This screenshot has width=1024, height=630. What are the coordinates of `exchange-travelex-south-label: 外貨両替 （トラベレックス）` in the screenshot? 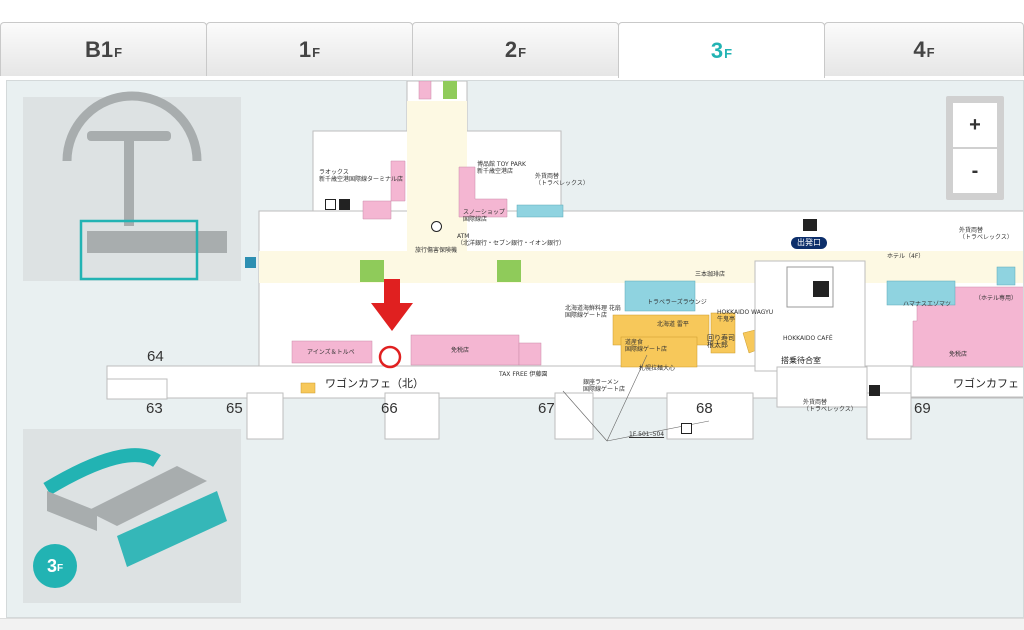 It's located at (830, 406).